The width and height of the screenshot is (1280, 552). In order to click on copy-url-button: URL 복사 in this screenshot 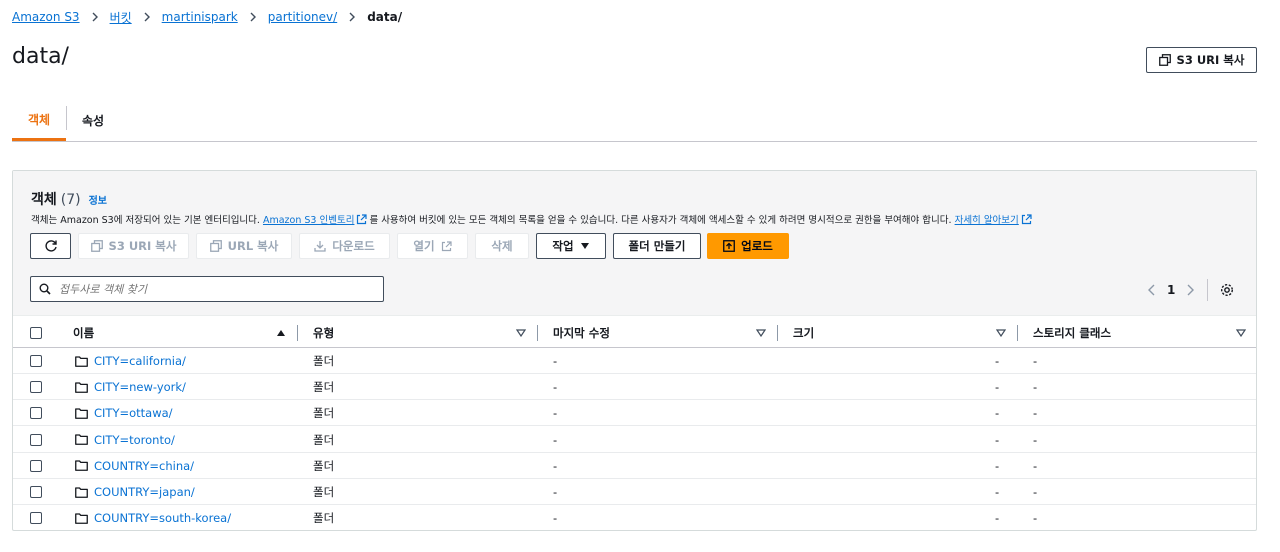, I will do `click(244, 246)`.